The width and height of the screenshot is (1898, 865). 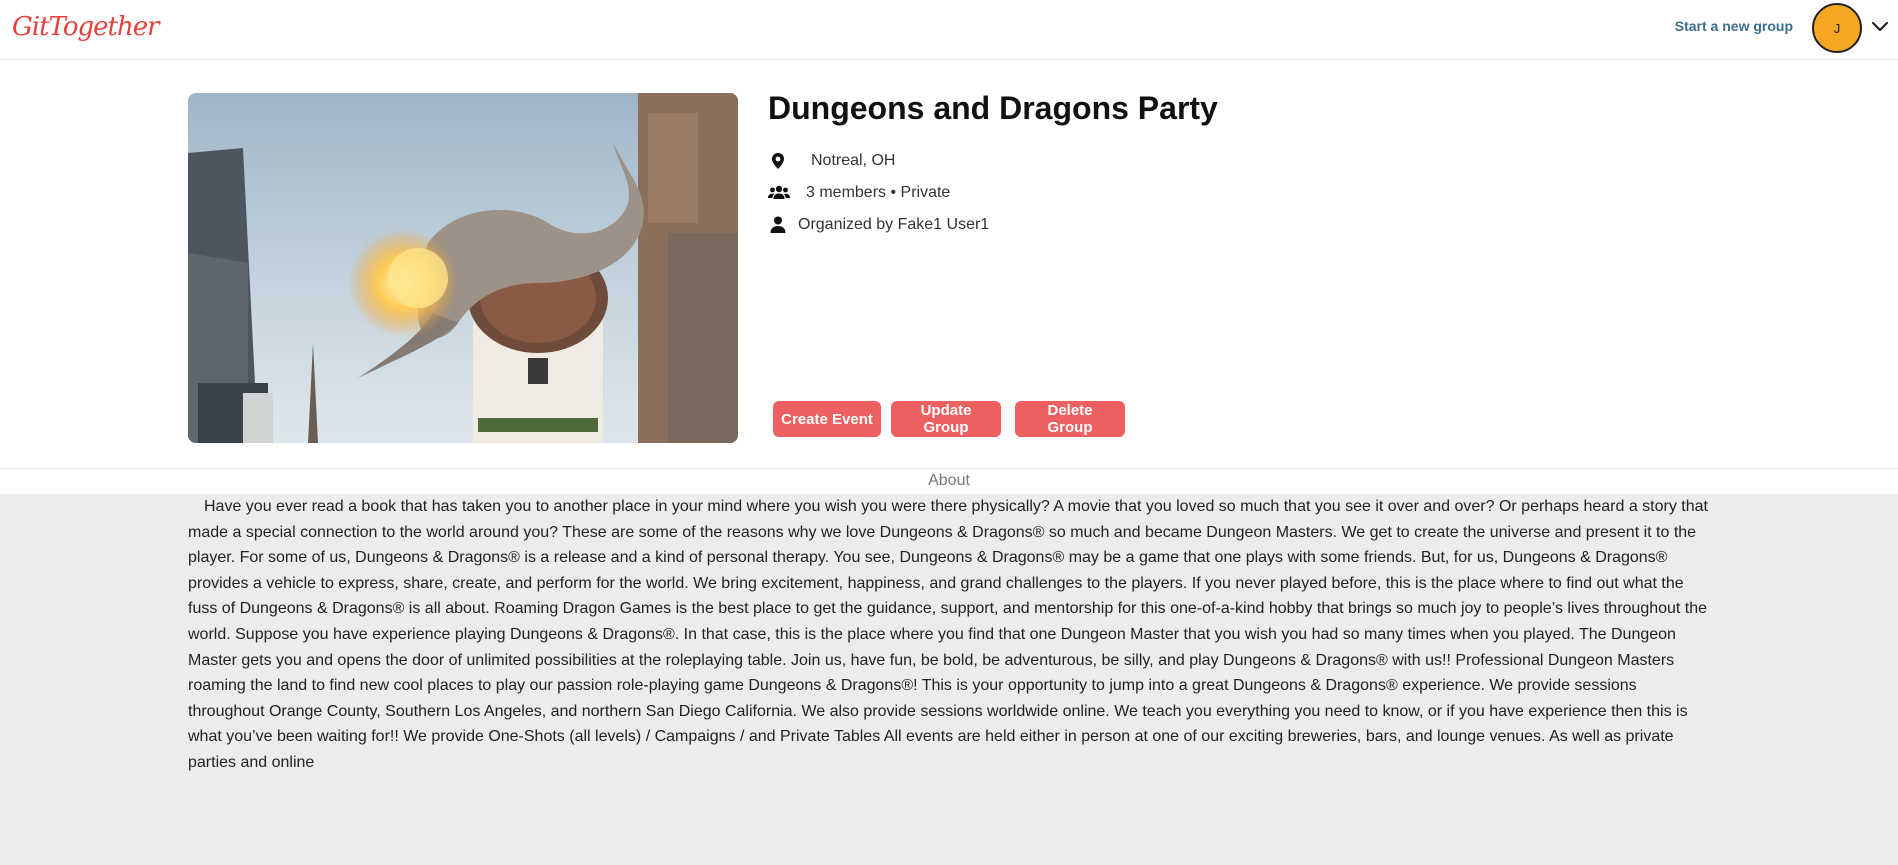 I want to click on user-avatar: J, so click(x=1837, y=28).